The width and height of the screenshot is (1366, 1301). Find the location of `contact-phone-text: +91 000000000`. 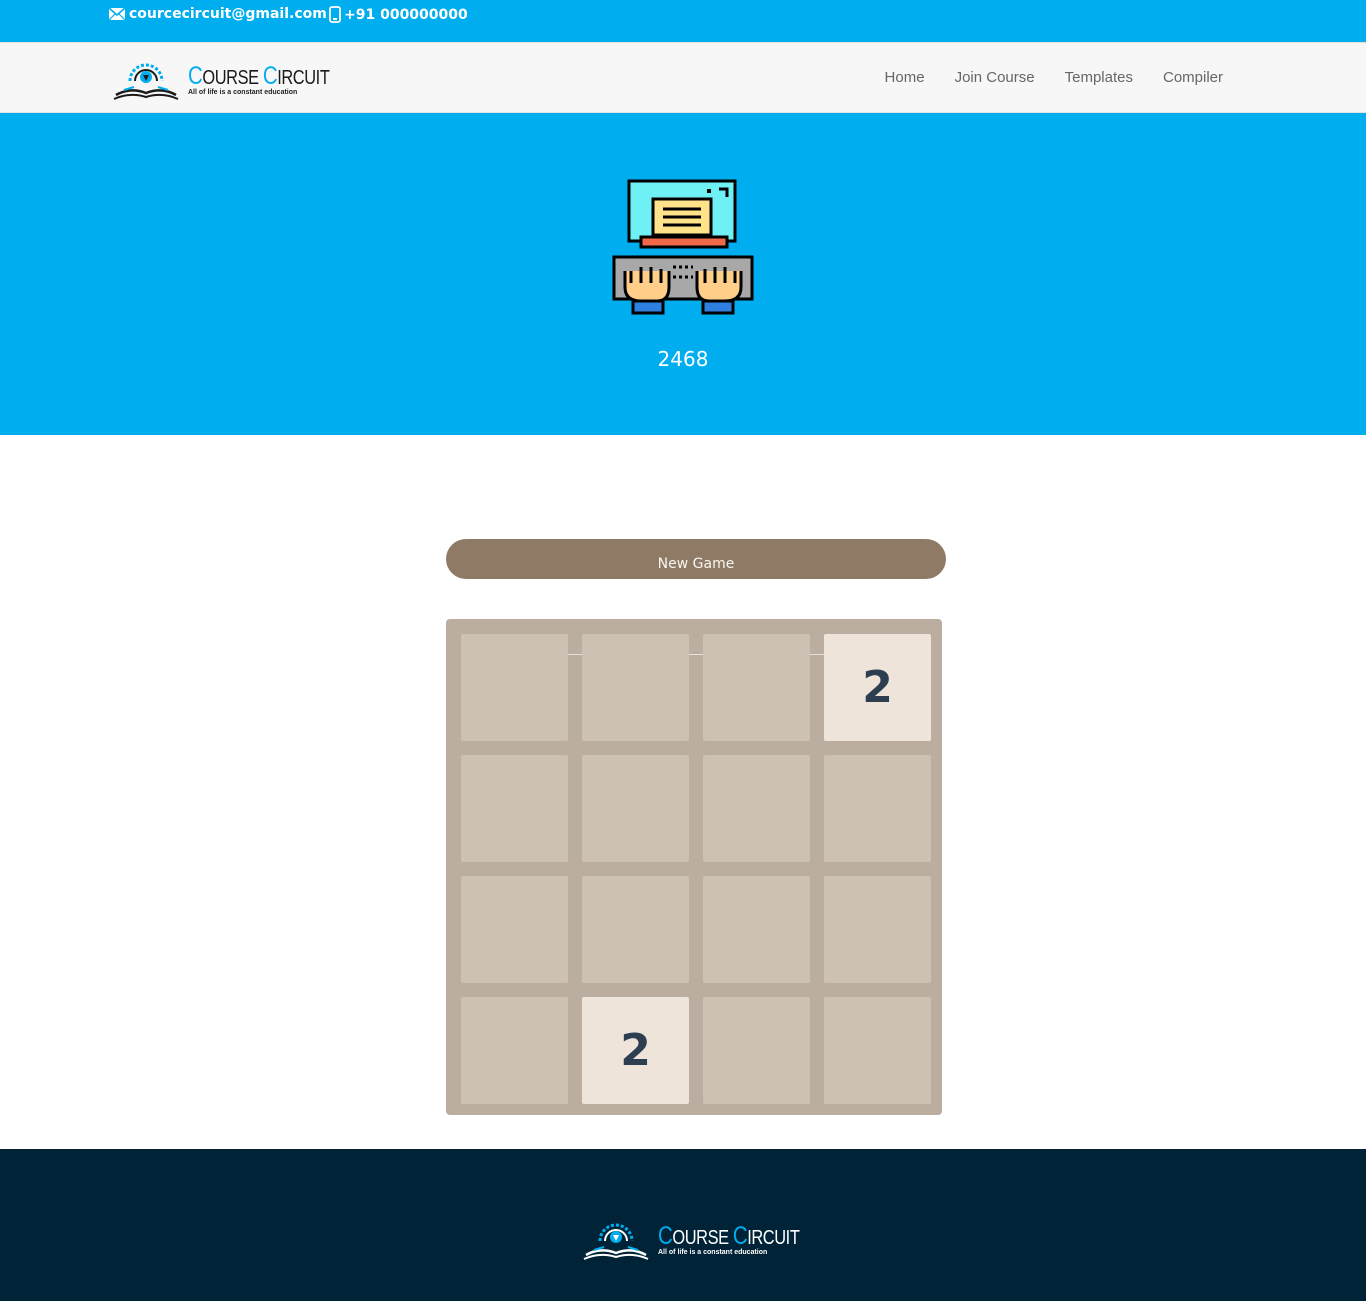

contact-phone-text: +91 000000000 is located at coordinates (406, 14).